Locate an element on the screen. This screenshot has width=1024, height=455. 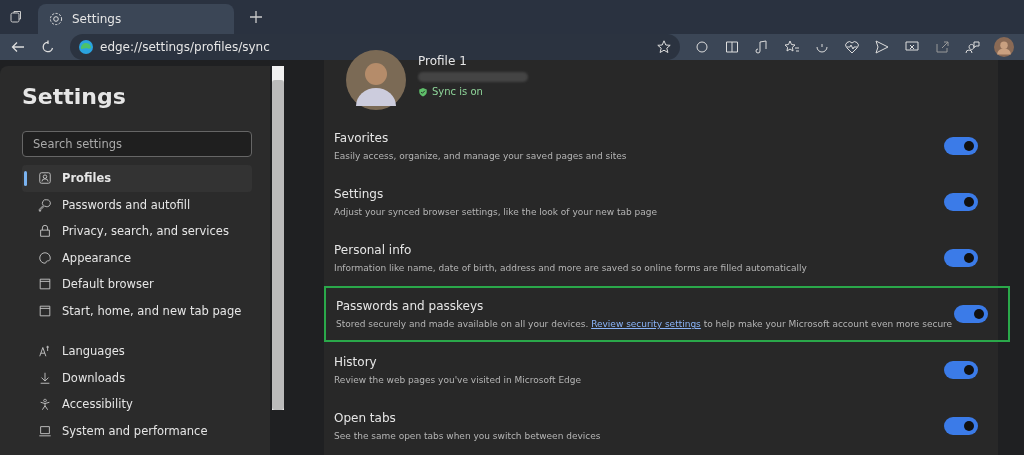
scrollbar is located at coordinates (278, 238).